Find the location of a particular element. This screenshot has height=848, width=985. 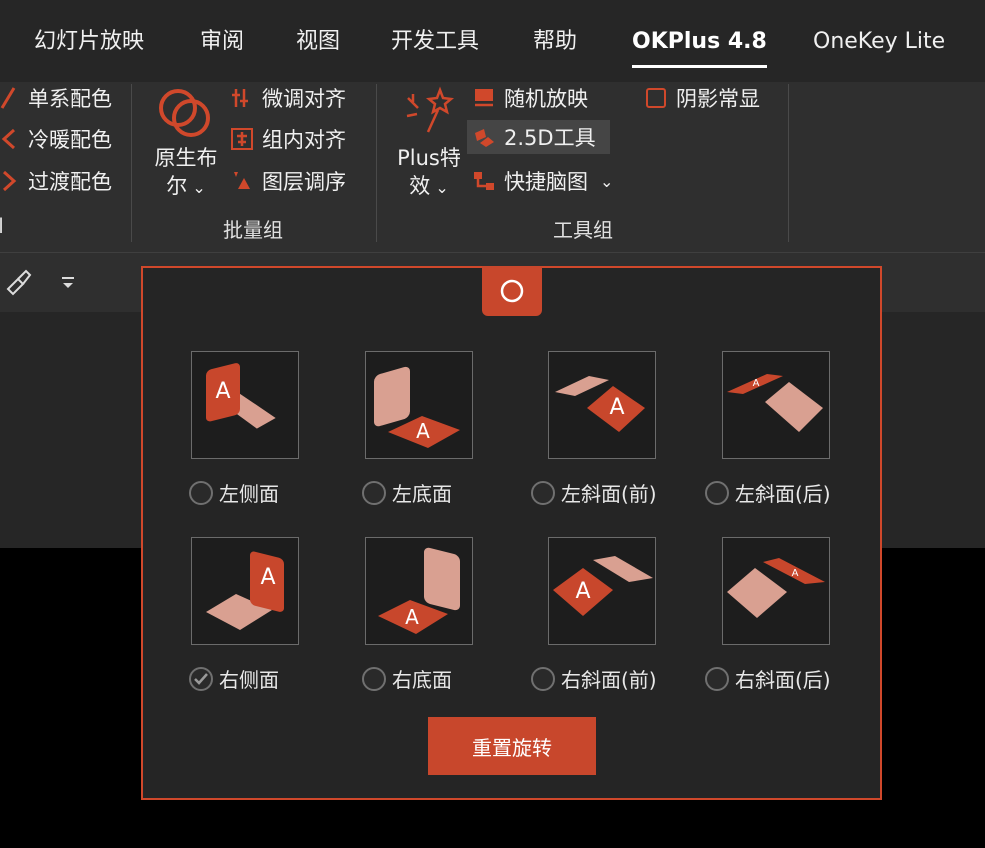

2-5d-tool-label: 2.5D工具 is located at coordinates (550, 138).